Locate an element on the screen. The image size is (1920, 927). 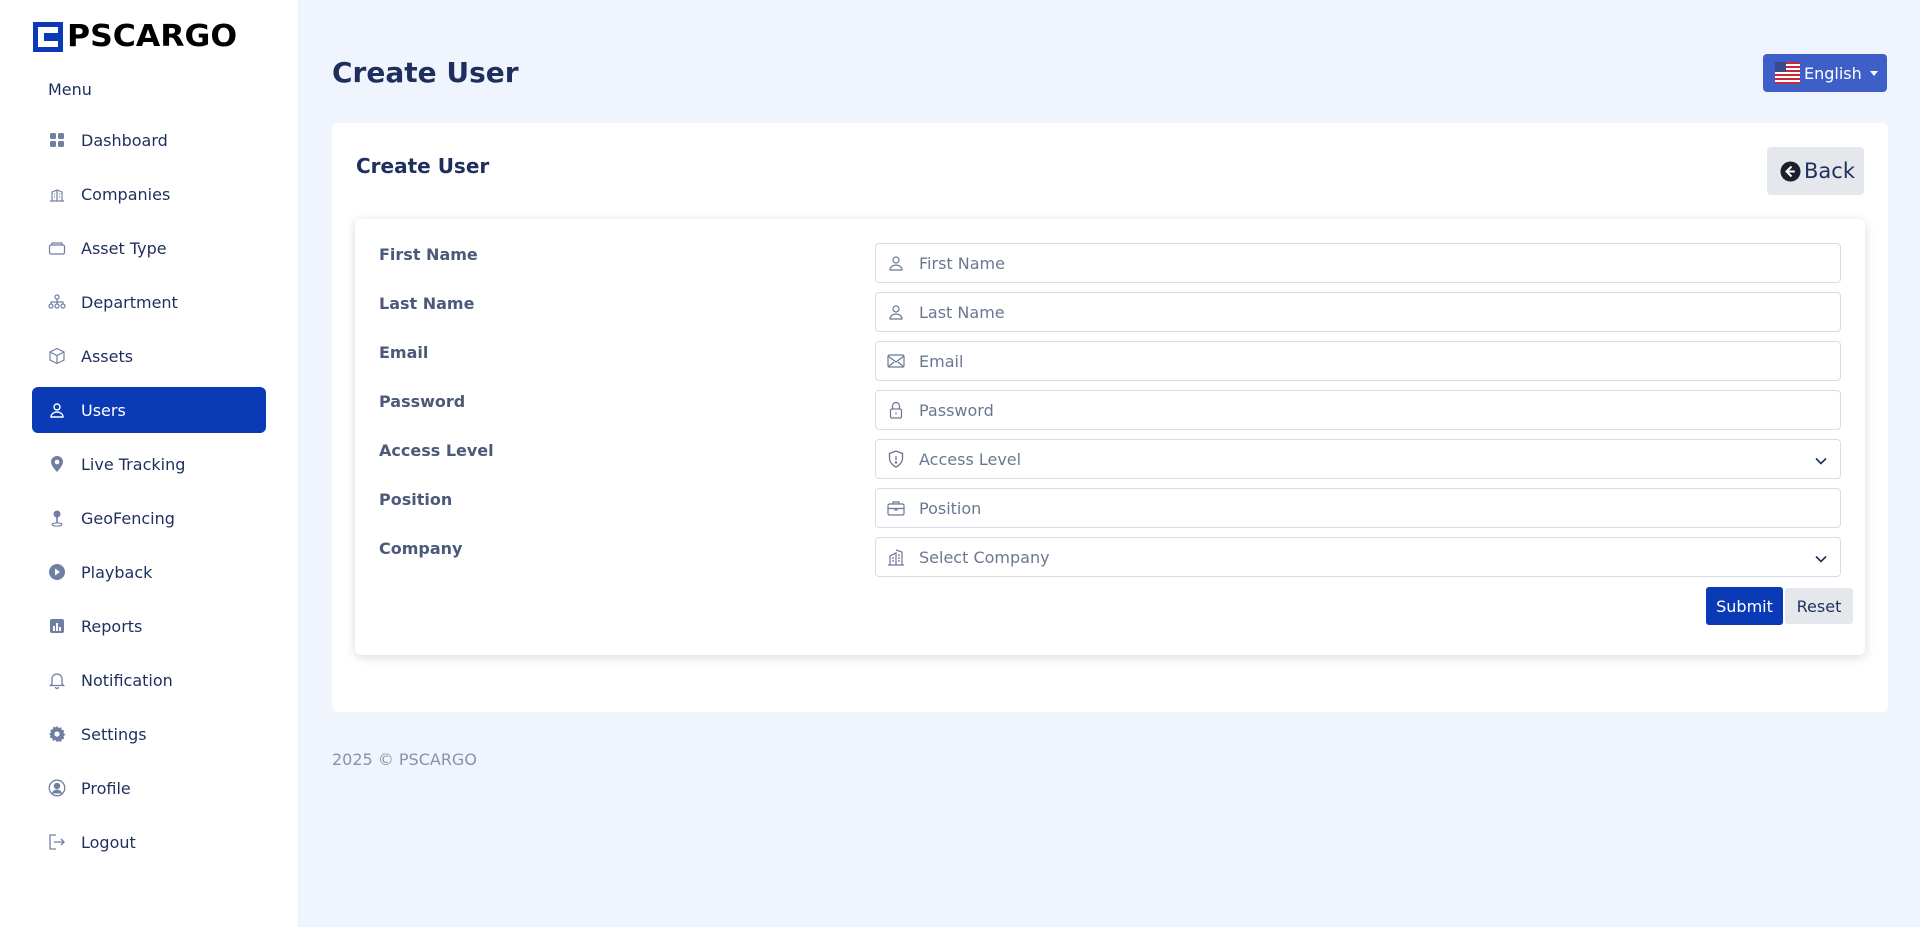
sidebar-item-profile: Profile is located at coordinates (149, 788).